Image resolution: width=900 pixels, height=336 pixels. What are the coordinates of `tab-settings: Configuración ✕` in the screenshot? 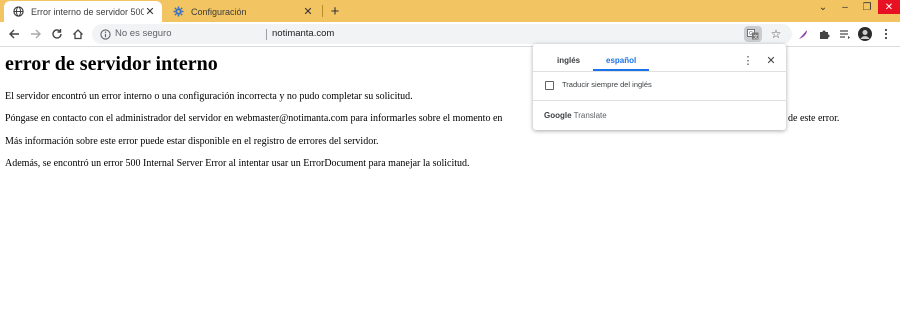 It's located at (242, 11).